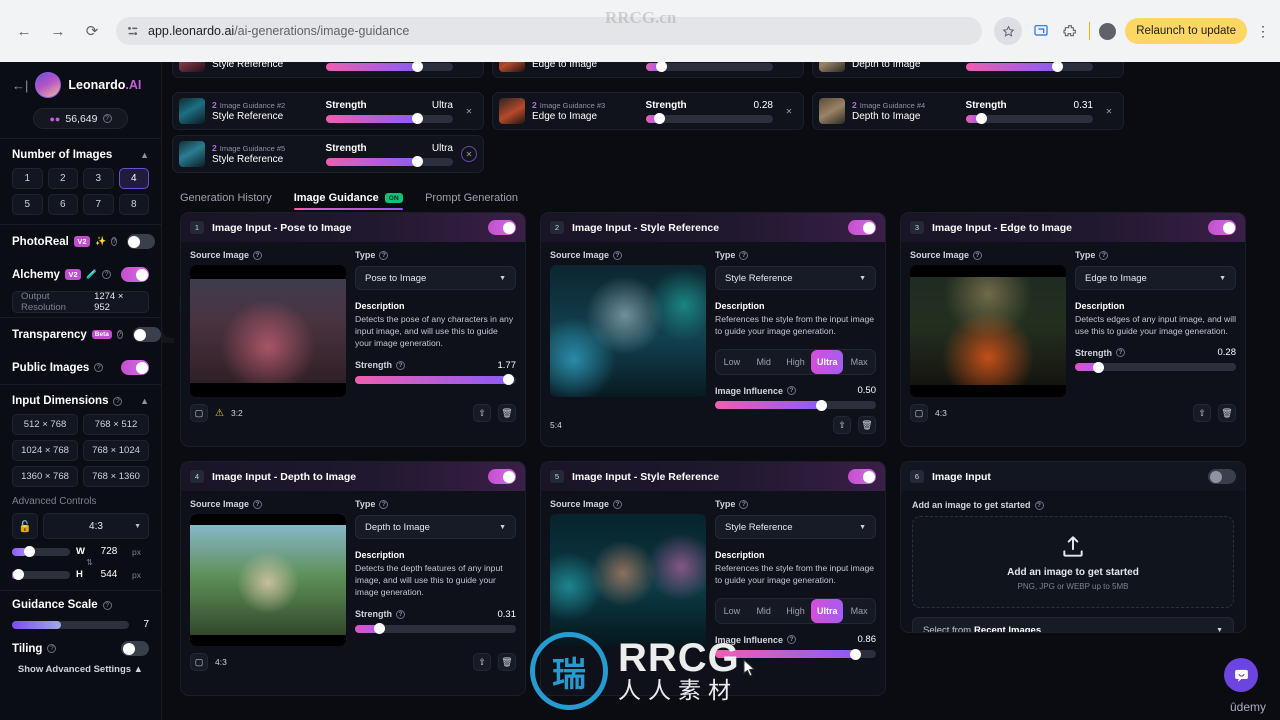  What do you see at coordinates (140, 241) in the screenshot?
I see `photoreal-toggle` at bounding box center [140, 241].